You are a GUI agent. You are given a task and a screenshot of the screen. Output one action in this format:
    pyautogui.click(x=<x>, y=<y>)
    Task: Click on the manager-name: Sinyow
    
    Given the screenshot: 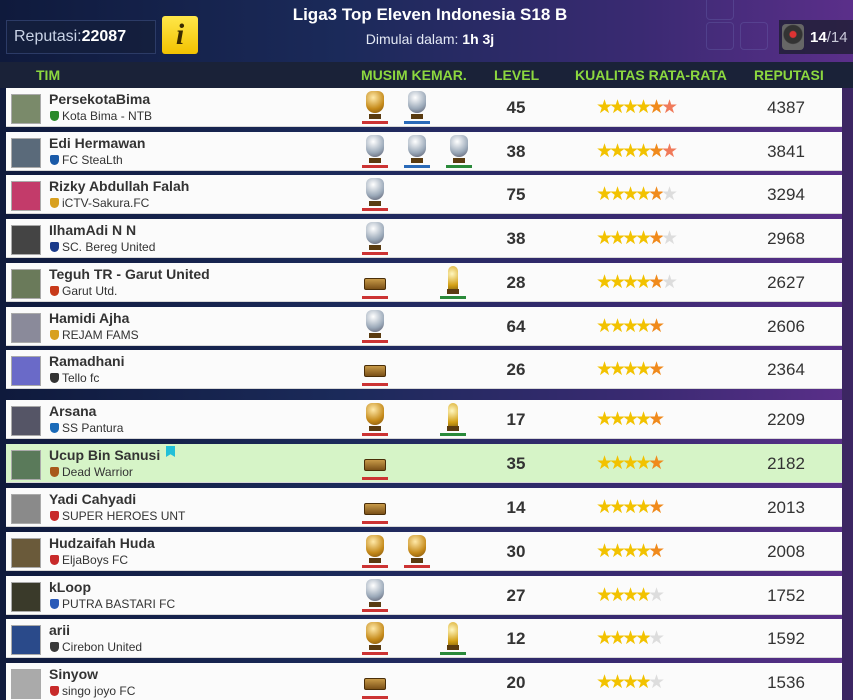 What is the action you would take?
    pyautogui.click(x=73, y=674)
    